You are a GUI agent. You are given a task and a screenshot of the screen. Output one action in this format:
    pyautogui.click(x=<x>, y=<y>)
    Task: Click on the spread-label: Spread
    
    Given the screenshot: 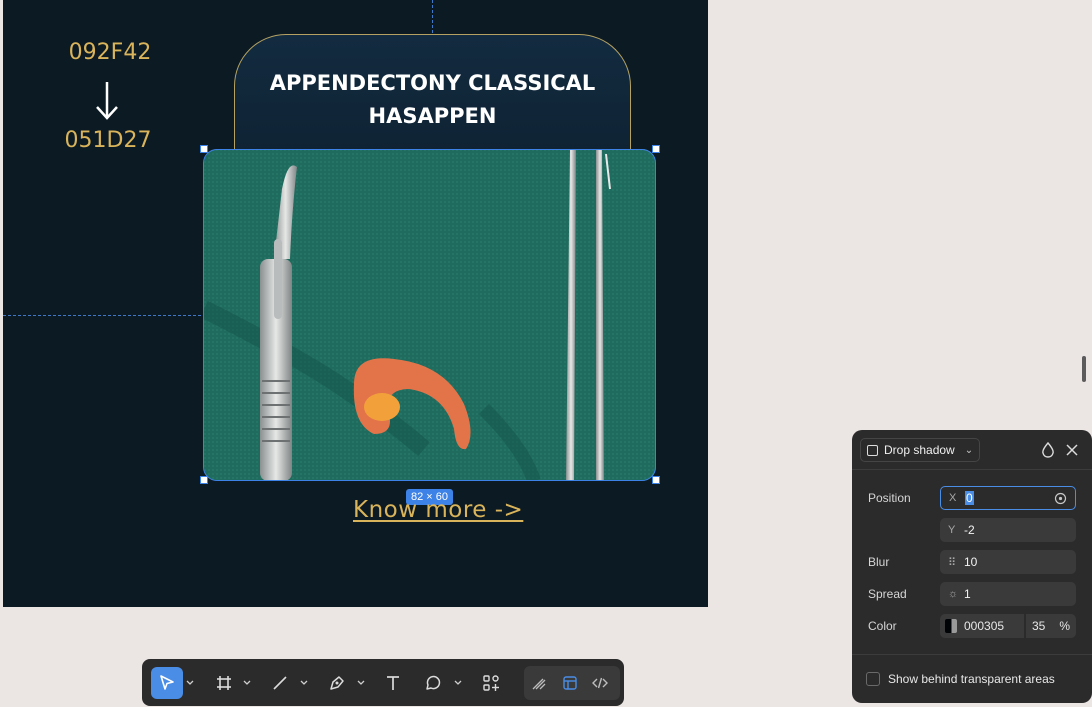 What is the action you would take?
    pyautogui.click(x=887, y=594)
    